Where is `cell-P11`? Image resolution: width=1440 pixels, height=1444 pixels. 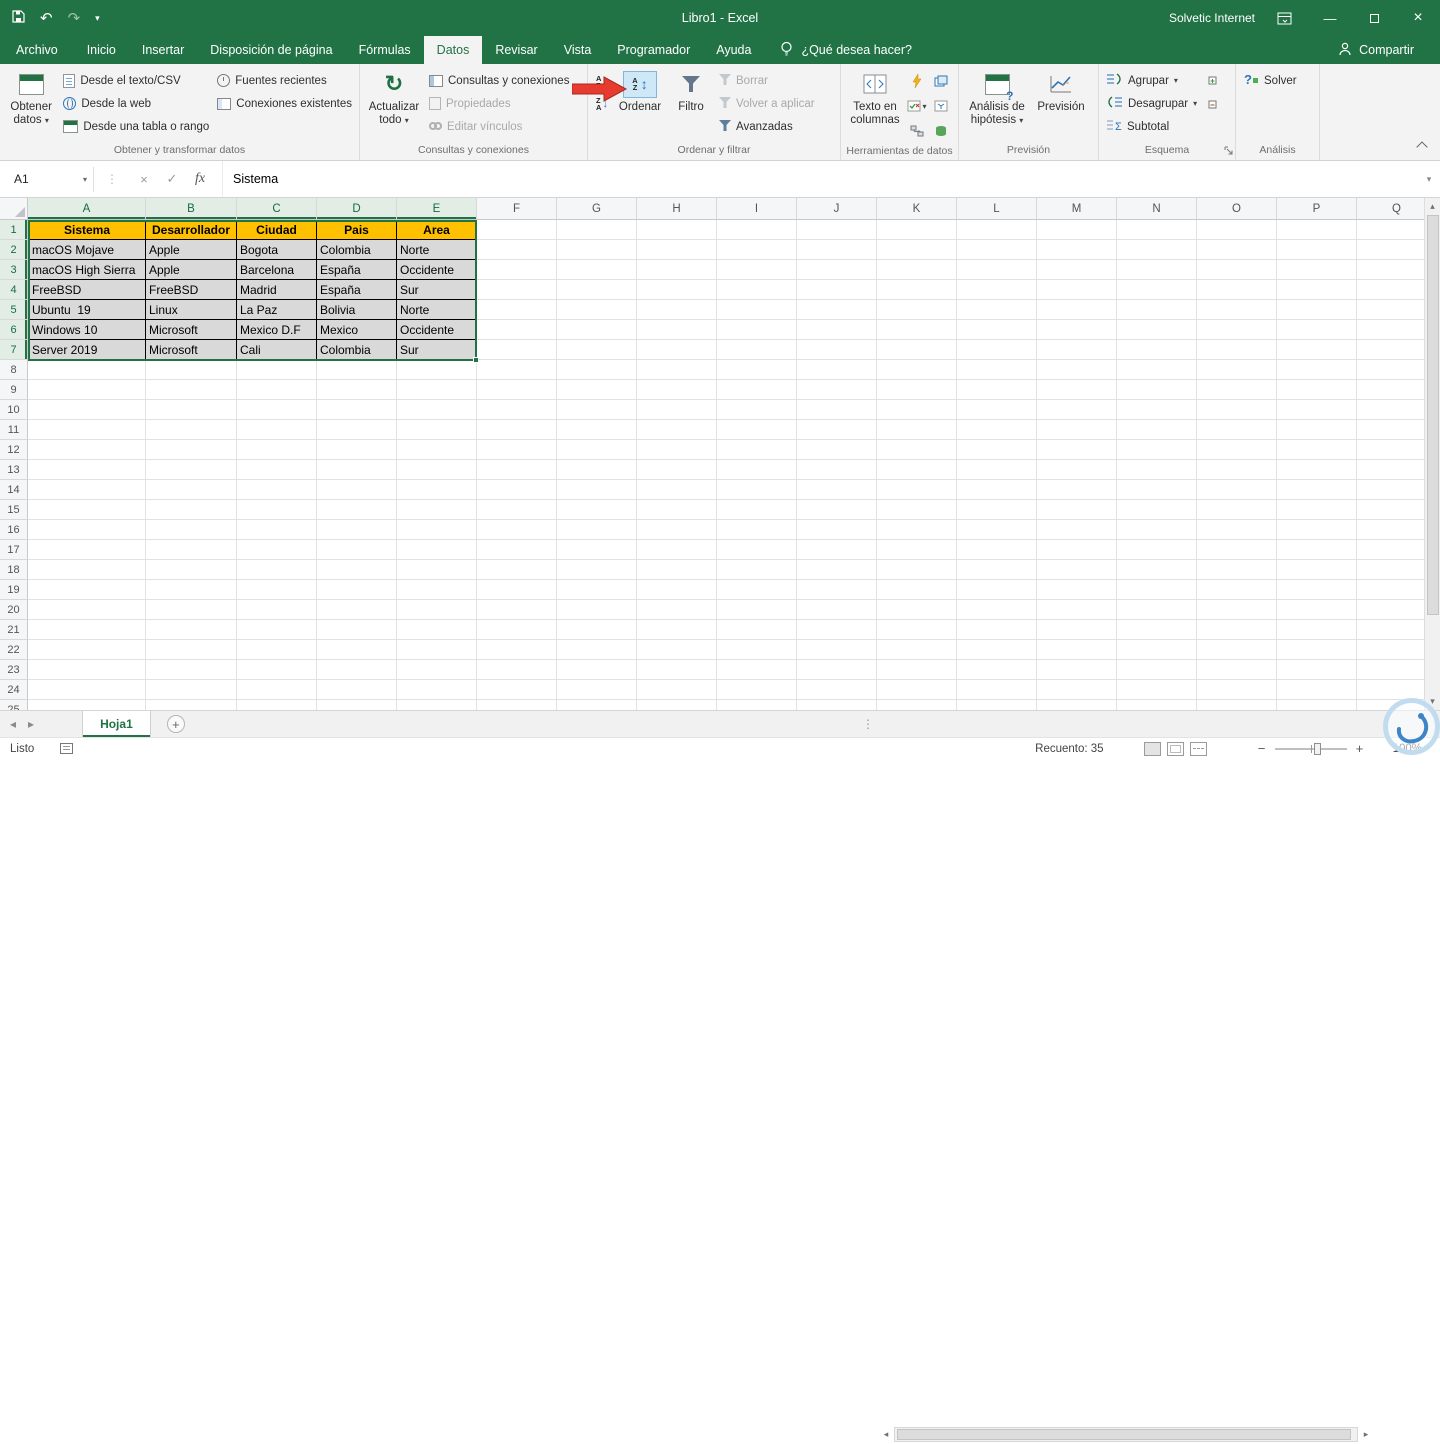 cell-P11 is located at coordinates (1317, 430).